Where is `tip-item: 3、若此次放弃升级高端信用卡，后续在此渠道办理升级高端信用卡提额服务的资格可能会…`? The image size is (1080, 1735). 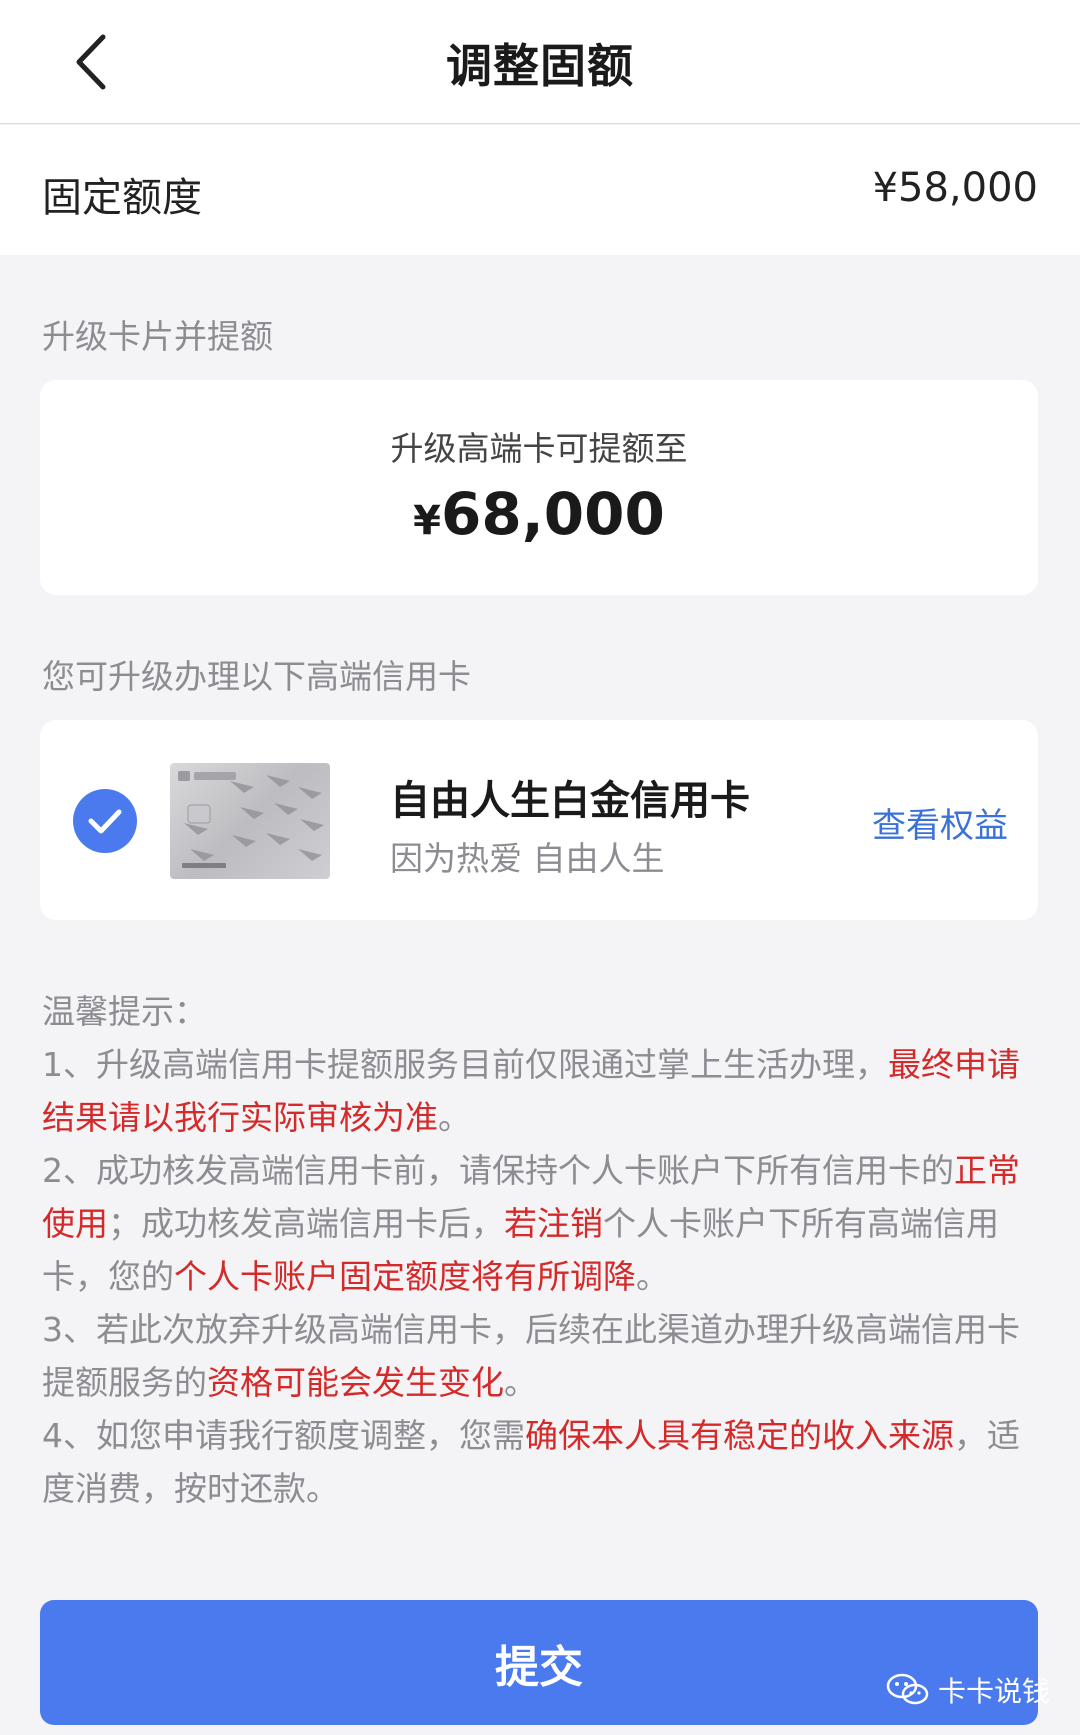 tip-item: 3、若此次放弃升级高端信用卡，后续在此渠道办理升级高端信用卡提额服务的资格可能会… is located at coordinates (542, 1356).